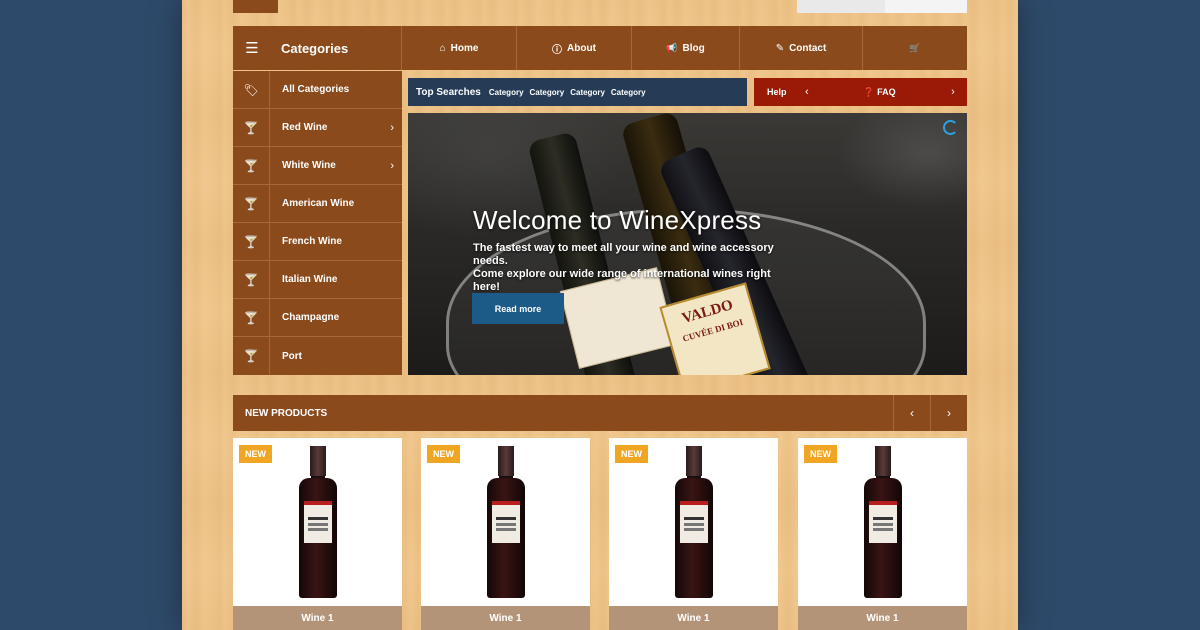 The image size is (1200, 630). I want to click on carousel-prev-button: ‹, so click(911, 413).